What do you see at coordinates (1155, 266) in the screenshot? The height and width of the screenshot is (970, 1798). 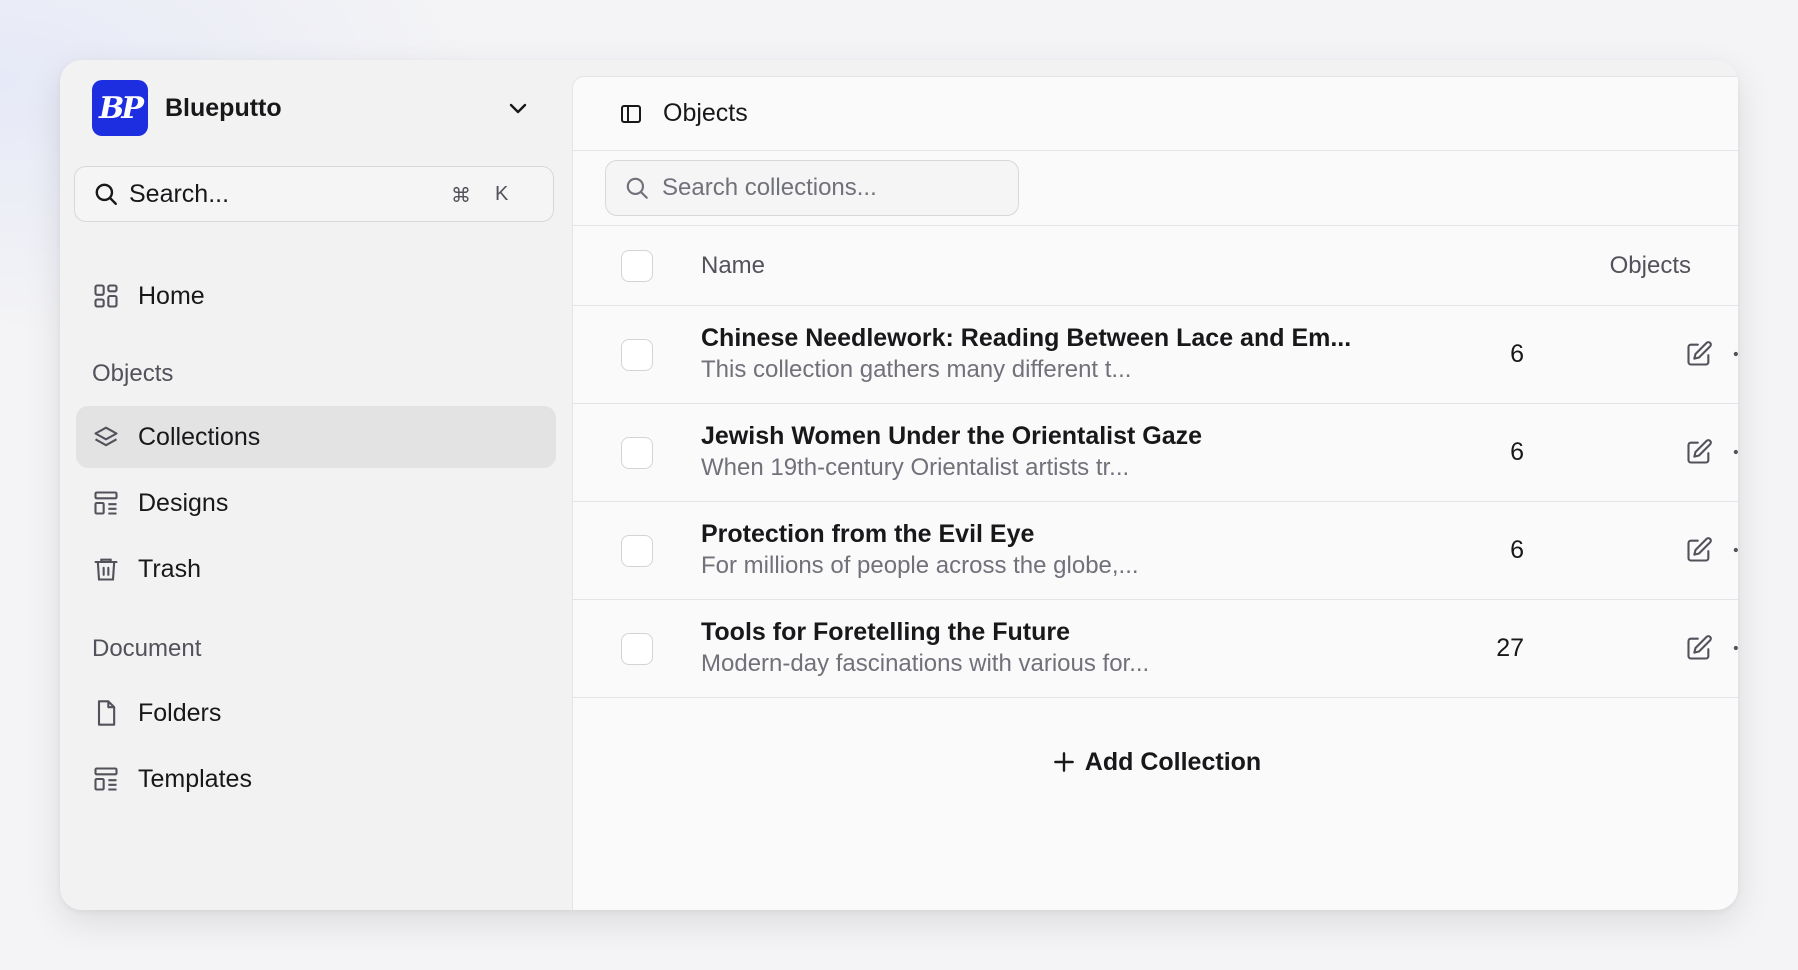 I see `table-header: Name Objects` at bounding box center [1155, 266].